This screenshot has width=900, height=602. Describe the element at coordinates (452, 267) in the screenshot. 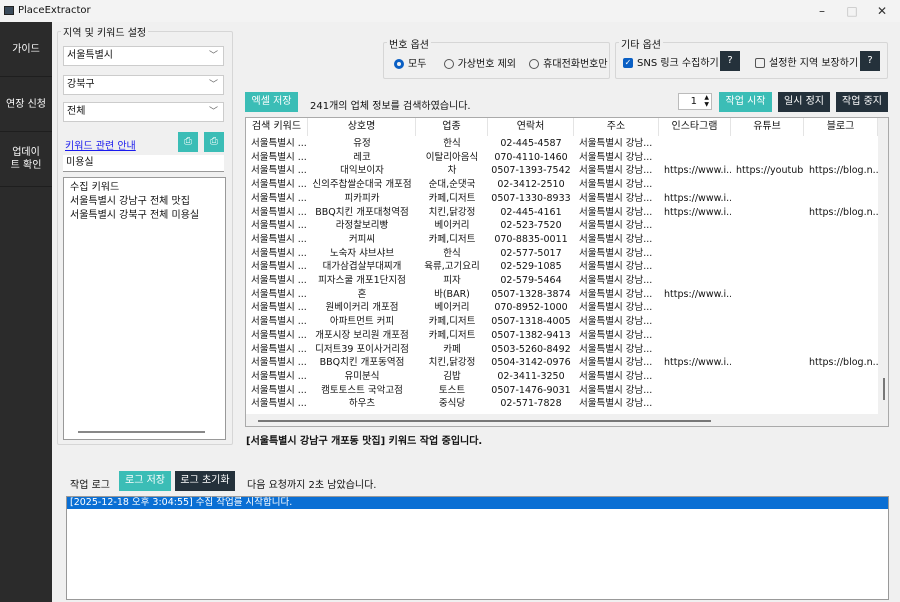

I see `table-cell: 육류,고기요리` at that location.